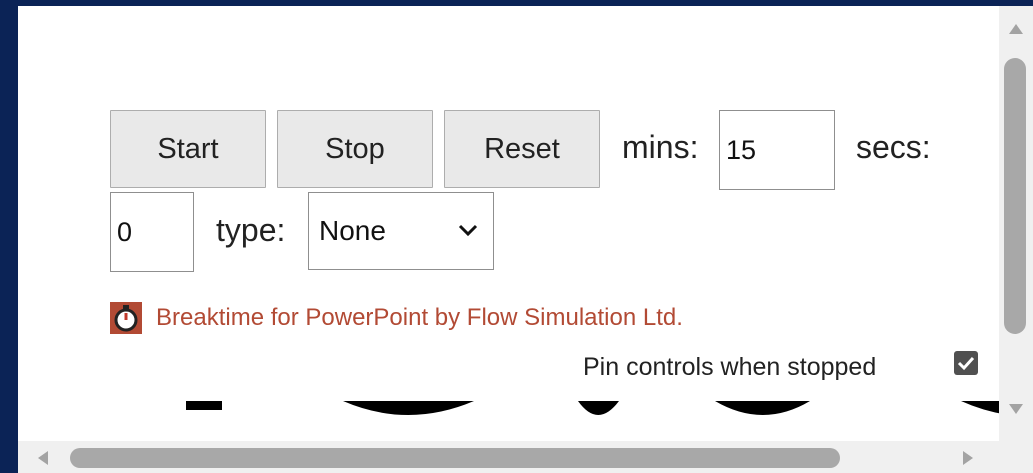 This screenshot has width=1033, height=473. Describe the element at coordinates (468, 230) in the screenshot. I see `chevron-down-icon` at that location.